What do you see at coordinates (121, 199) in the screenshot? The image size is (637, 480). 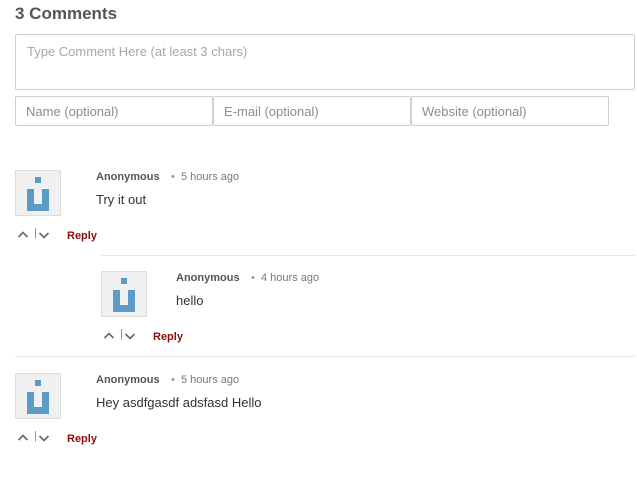 I see `comment-text: Try it out` at bounding box center [121, 199].